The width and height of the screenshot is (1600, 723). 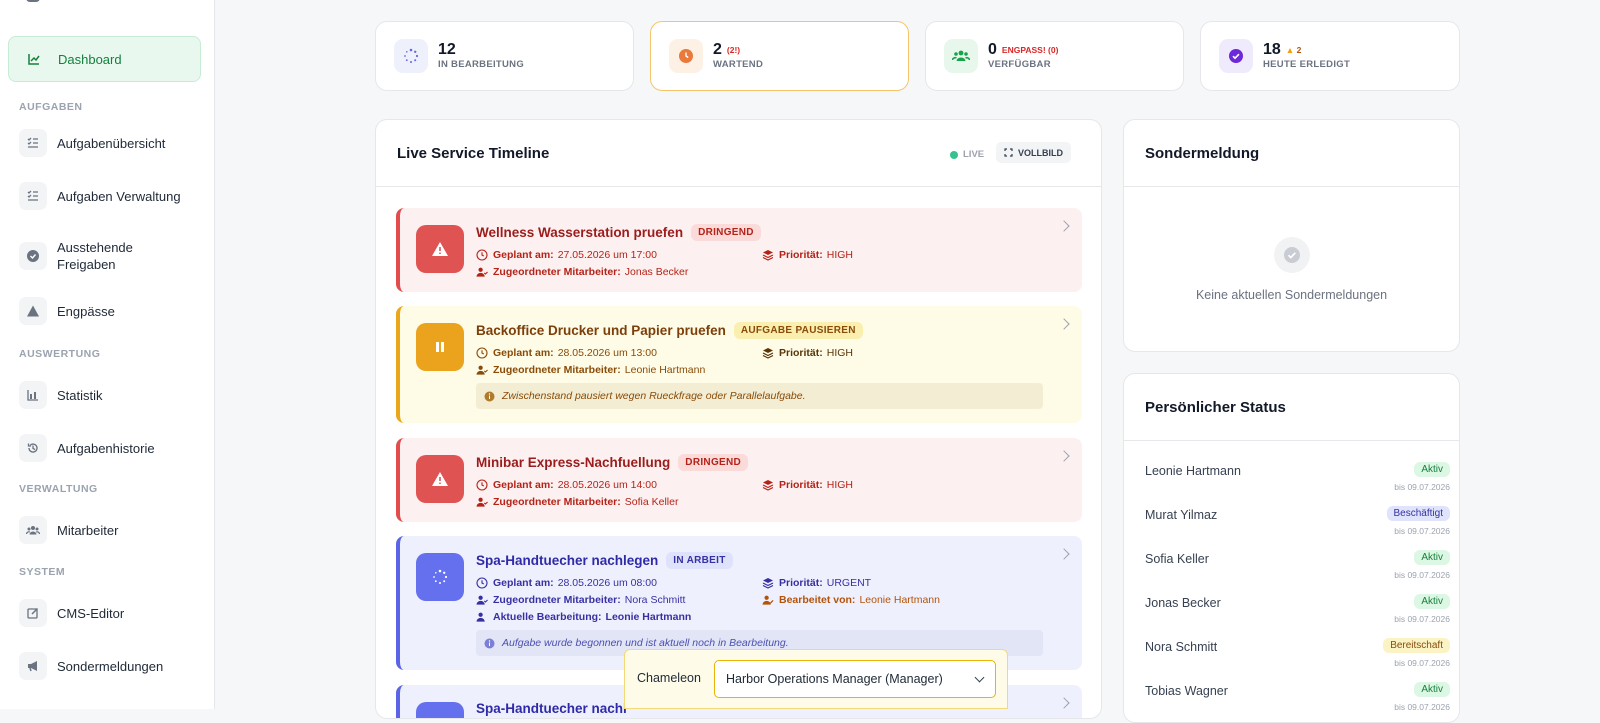 What do you see at coordinates (607, 353) in the screenshot?
I see `planned-value: 28.05.2026 um 13:00` at bounding box center [607, 353].